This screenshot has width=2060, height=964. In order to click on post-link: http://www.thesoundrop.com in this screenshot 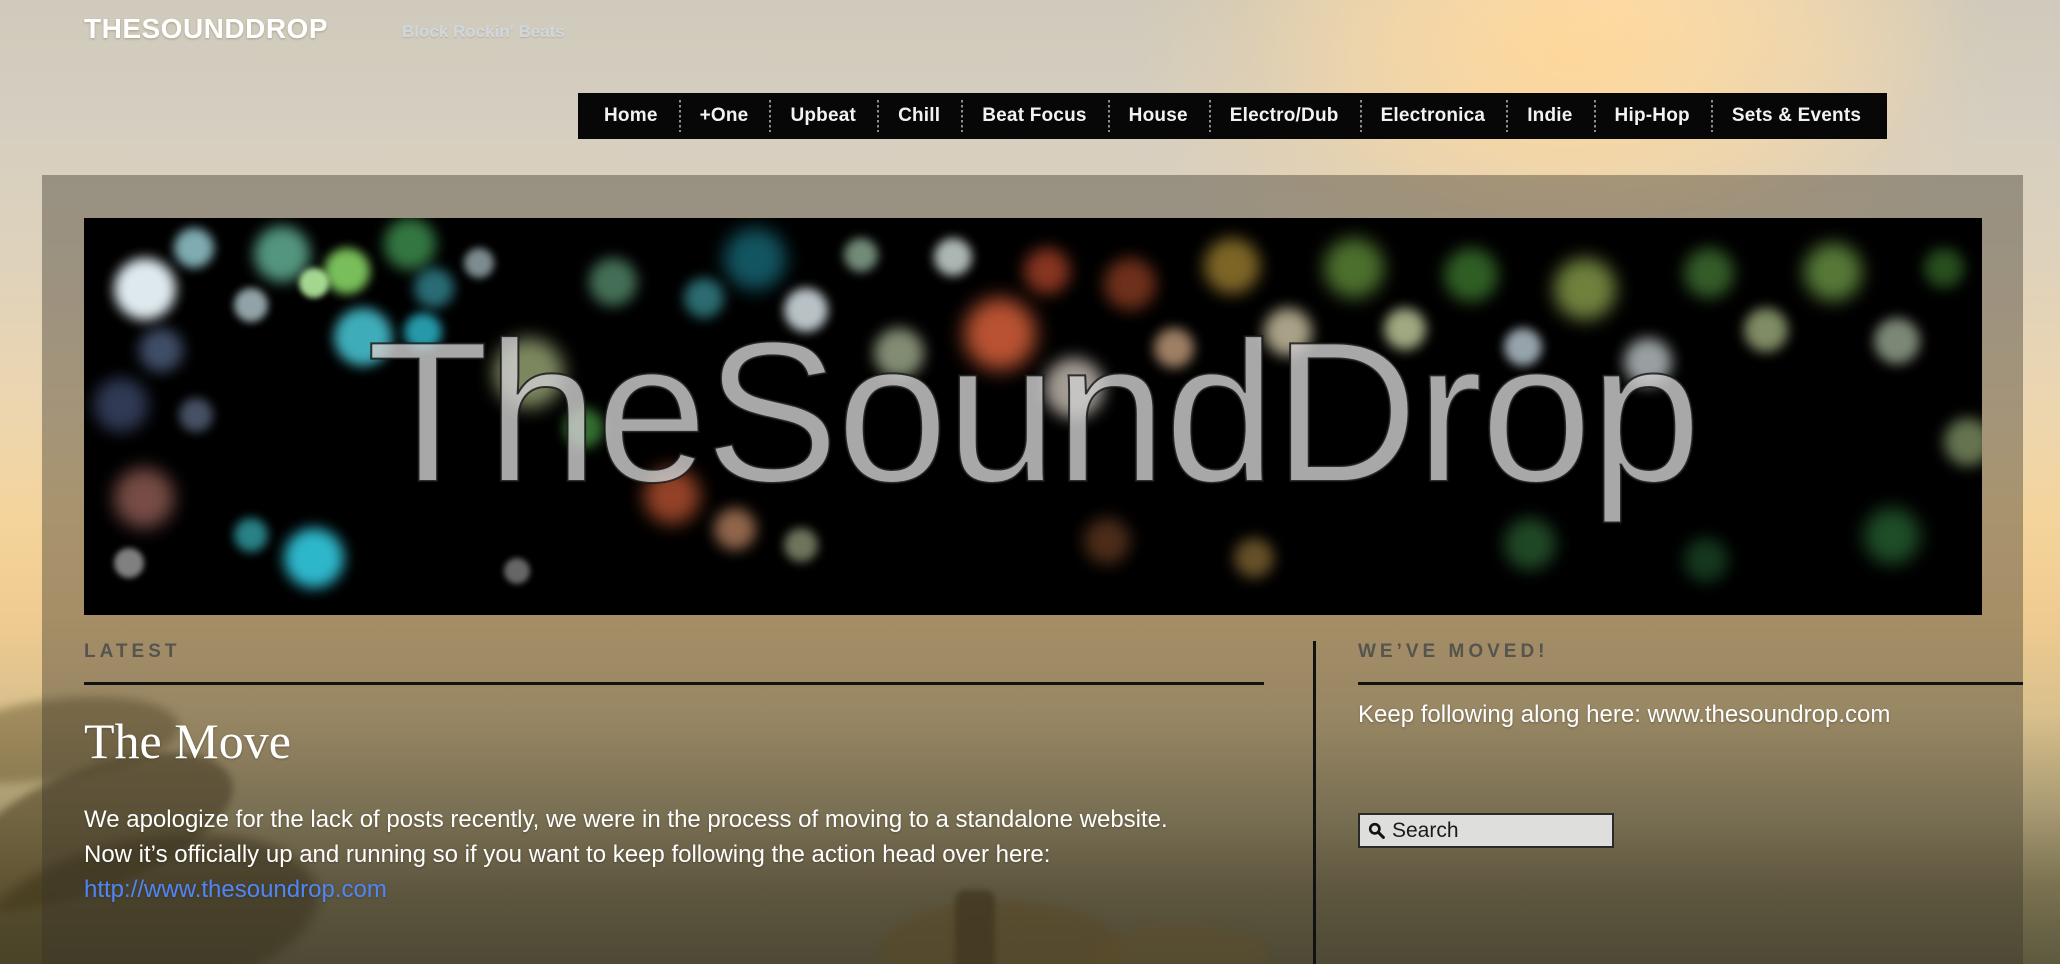, I will do `click(235, 889)`.